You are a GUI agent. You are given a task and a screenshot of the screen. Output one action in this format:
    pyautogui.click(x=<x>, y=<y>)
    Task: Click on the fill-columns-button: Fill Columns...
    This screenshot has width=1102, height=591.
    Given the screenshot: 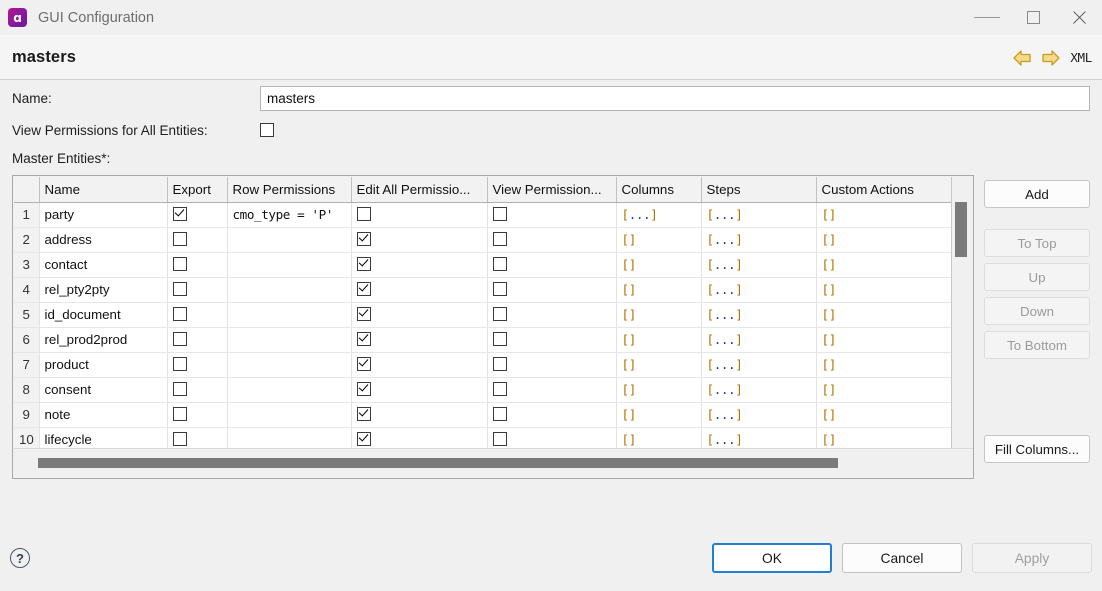 What is the action you would take?
    pyautogui.click(x=1037, y=449)
    